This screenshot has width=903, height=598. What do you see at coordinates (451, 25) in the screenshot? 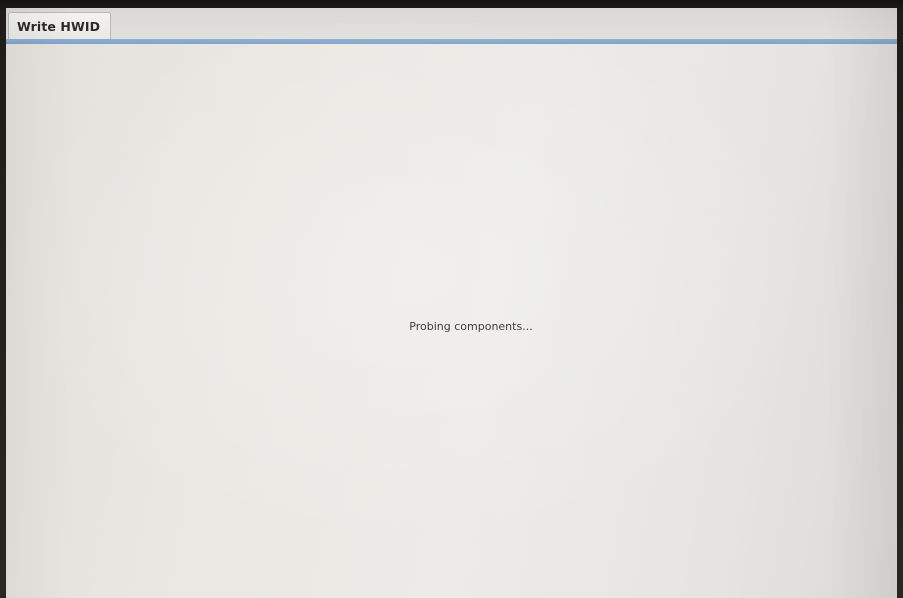
I see `tab-bar: Write HWID` at bounding box center [451, 25].